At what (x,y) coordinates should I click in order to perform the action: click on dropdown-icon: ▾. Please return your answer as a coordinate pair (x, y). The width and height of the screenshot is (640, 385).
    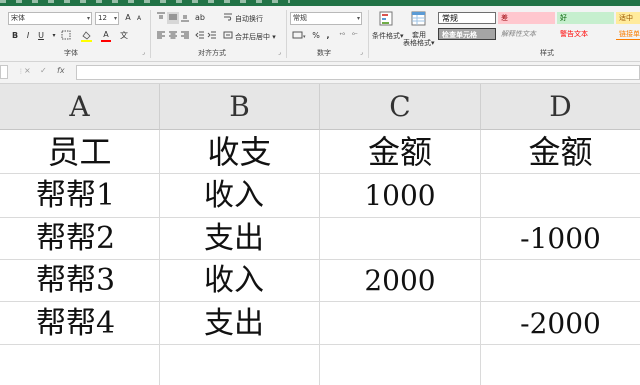
    Looking at the image, I should click on (54, 36).